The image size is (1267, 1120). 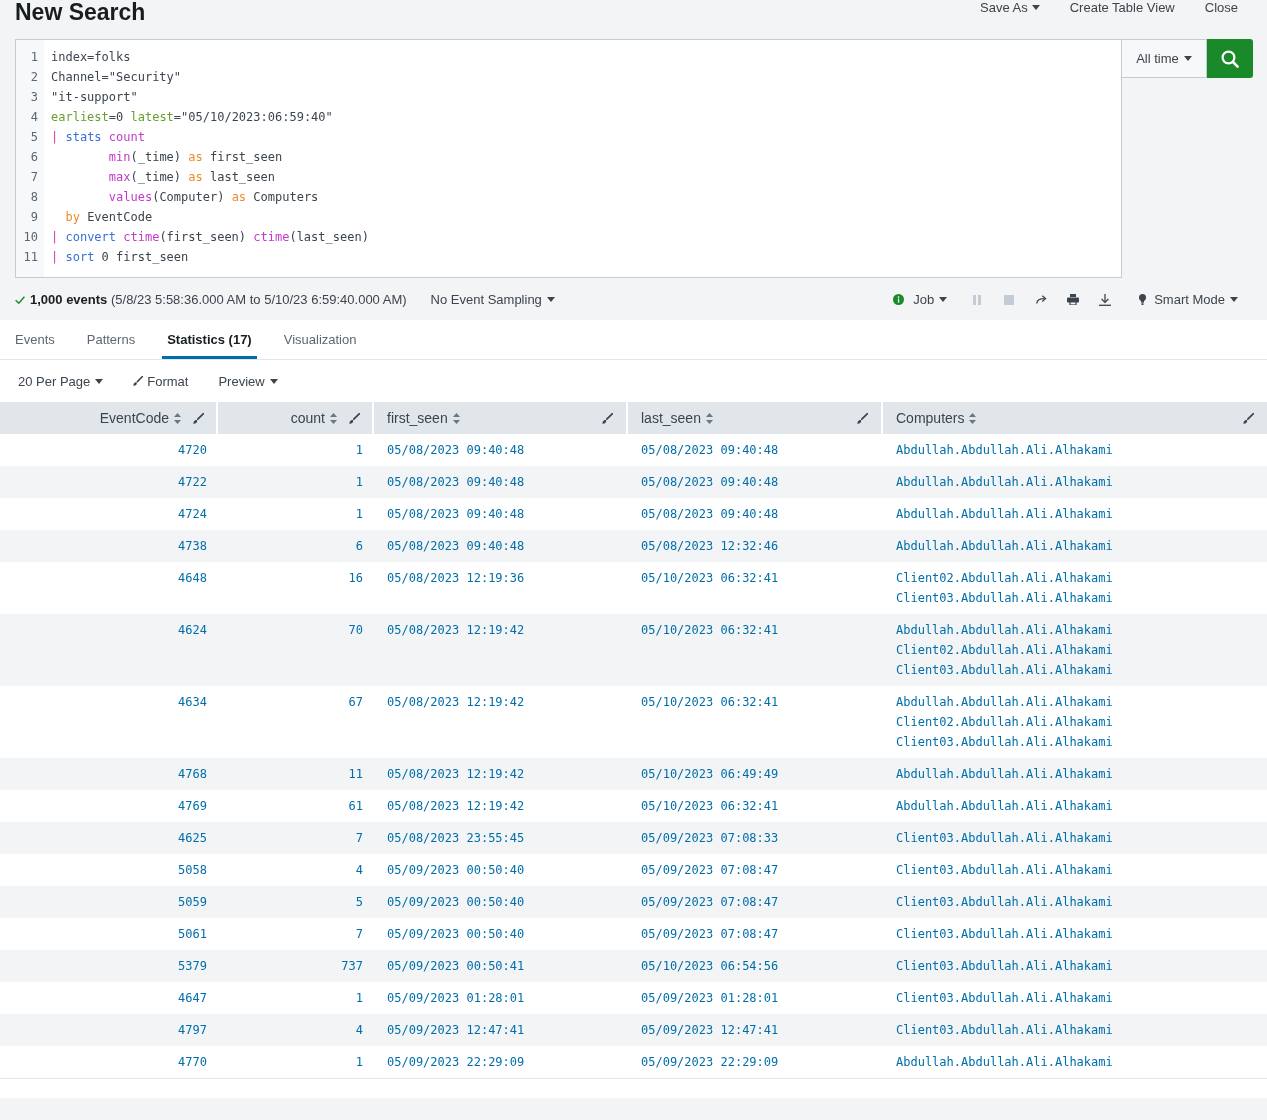 I want to click on line-number: 11, so click(x=30, y=257).